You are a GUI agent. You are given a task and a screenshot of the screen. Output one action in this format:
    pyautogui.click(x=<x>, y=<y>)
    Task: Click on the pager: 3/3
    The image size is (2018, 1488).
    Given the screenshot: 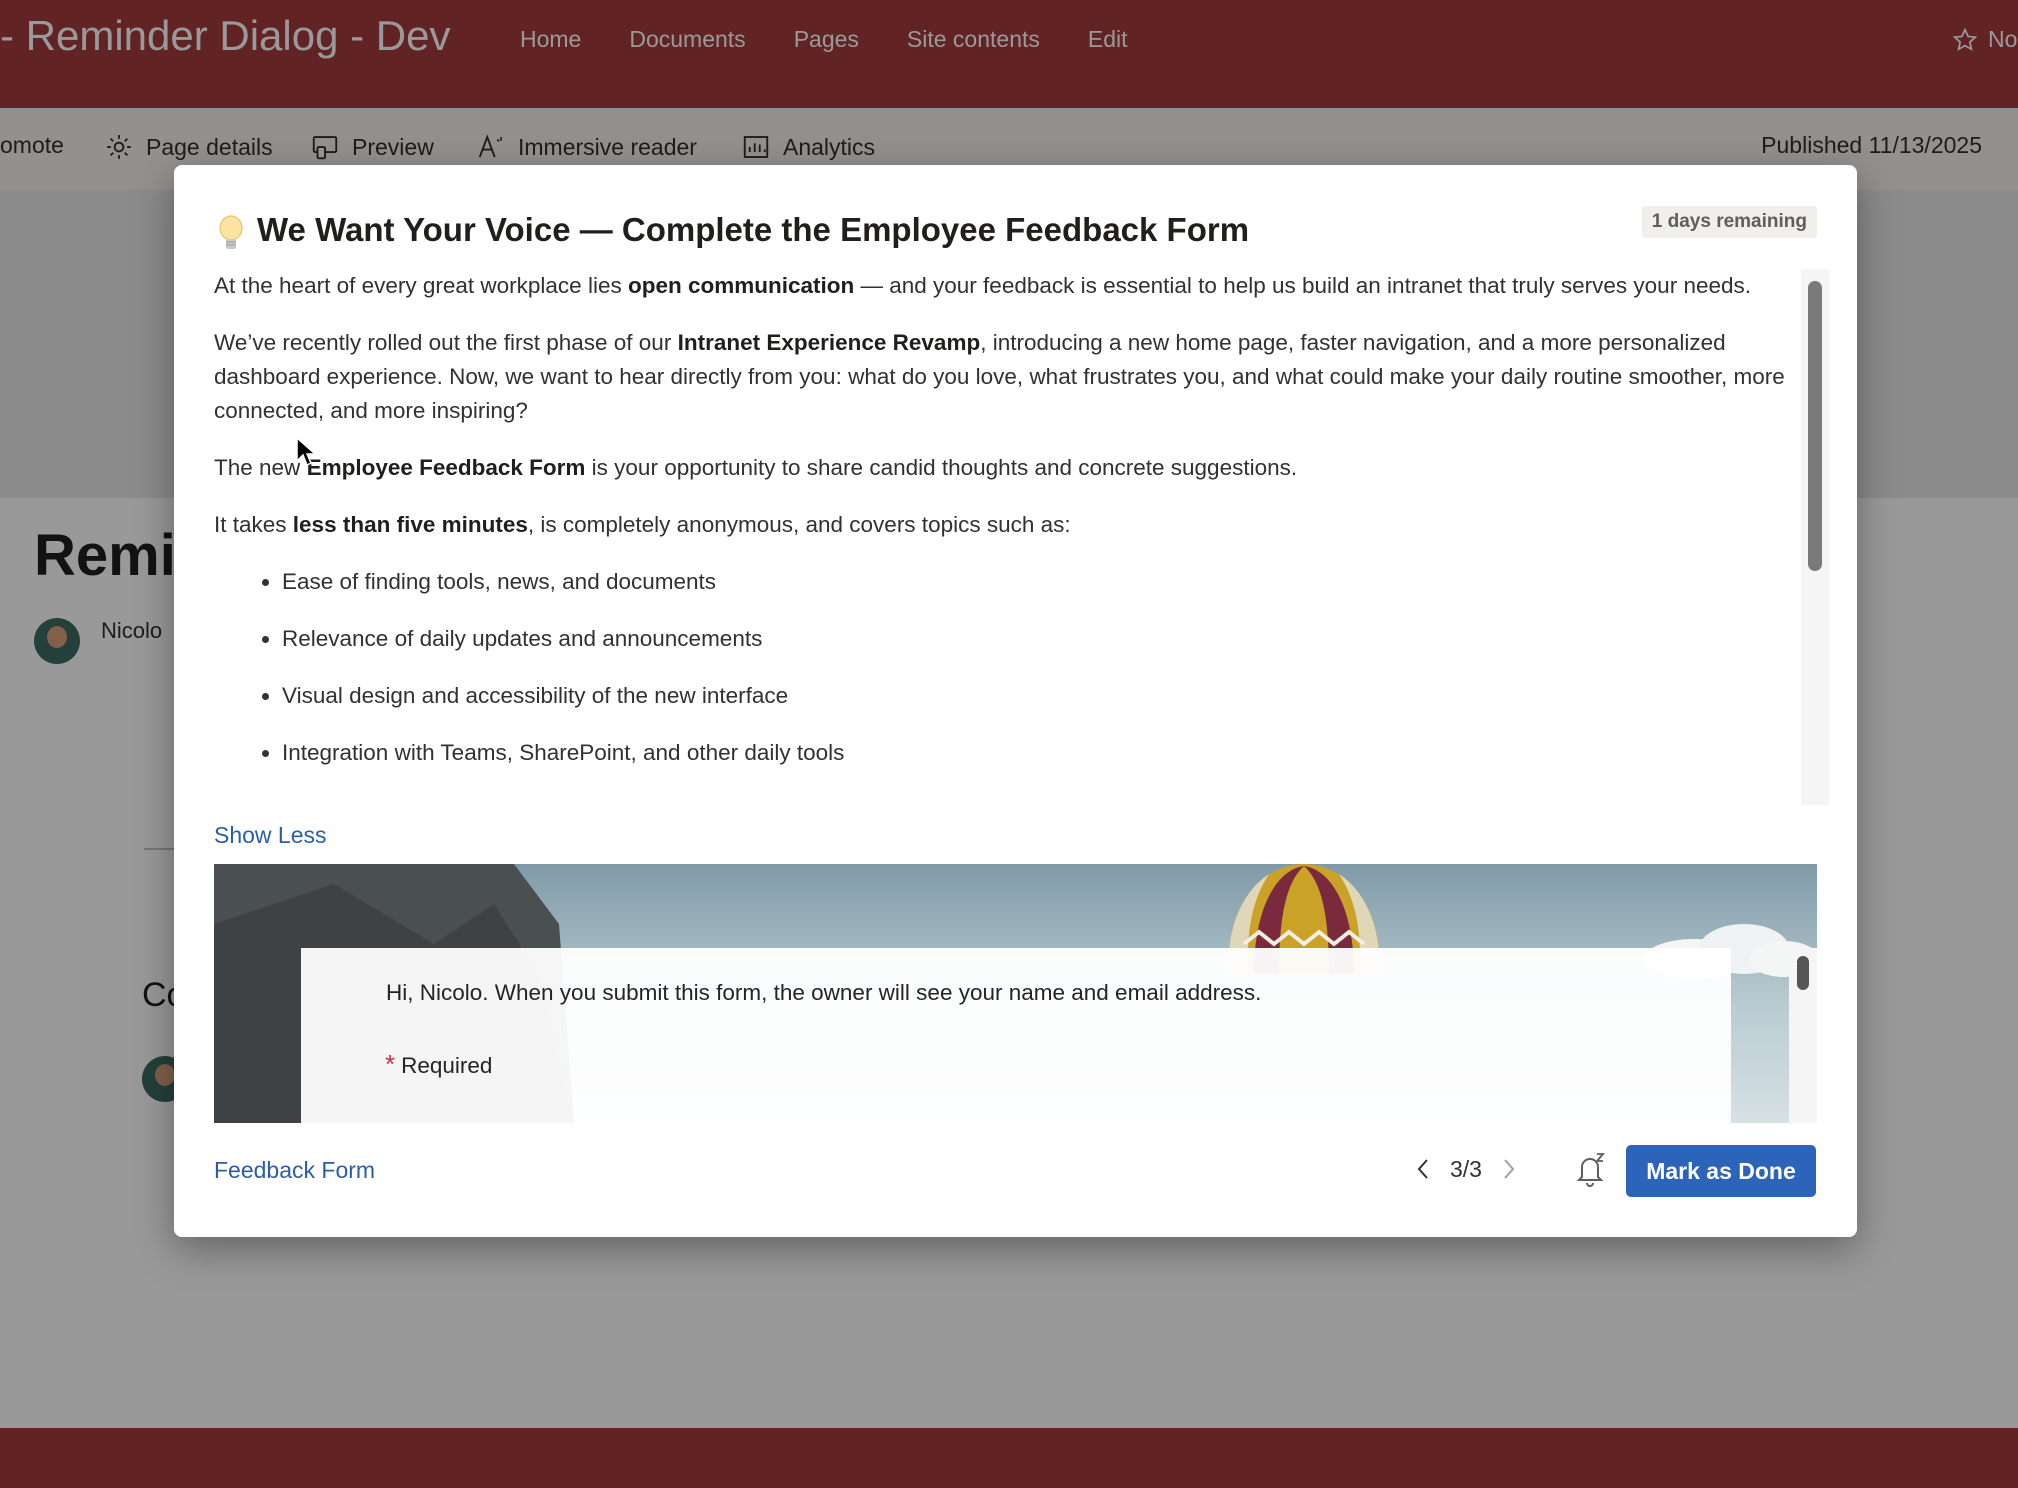 What is the action you would take?
    pyautogui.click(x=1466, y=1169)
    